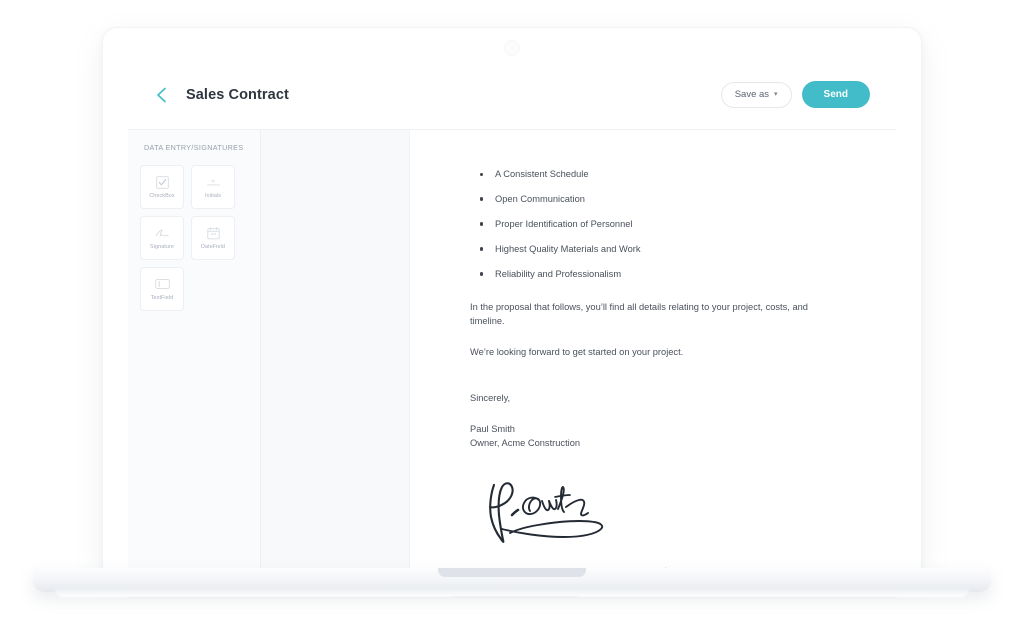  What do you see at coordinates (162, 233) in the screenshot?
I see `signature-pen-icon` at bounding box center [162, 233].